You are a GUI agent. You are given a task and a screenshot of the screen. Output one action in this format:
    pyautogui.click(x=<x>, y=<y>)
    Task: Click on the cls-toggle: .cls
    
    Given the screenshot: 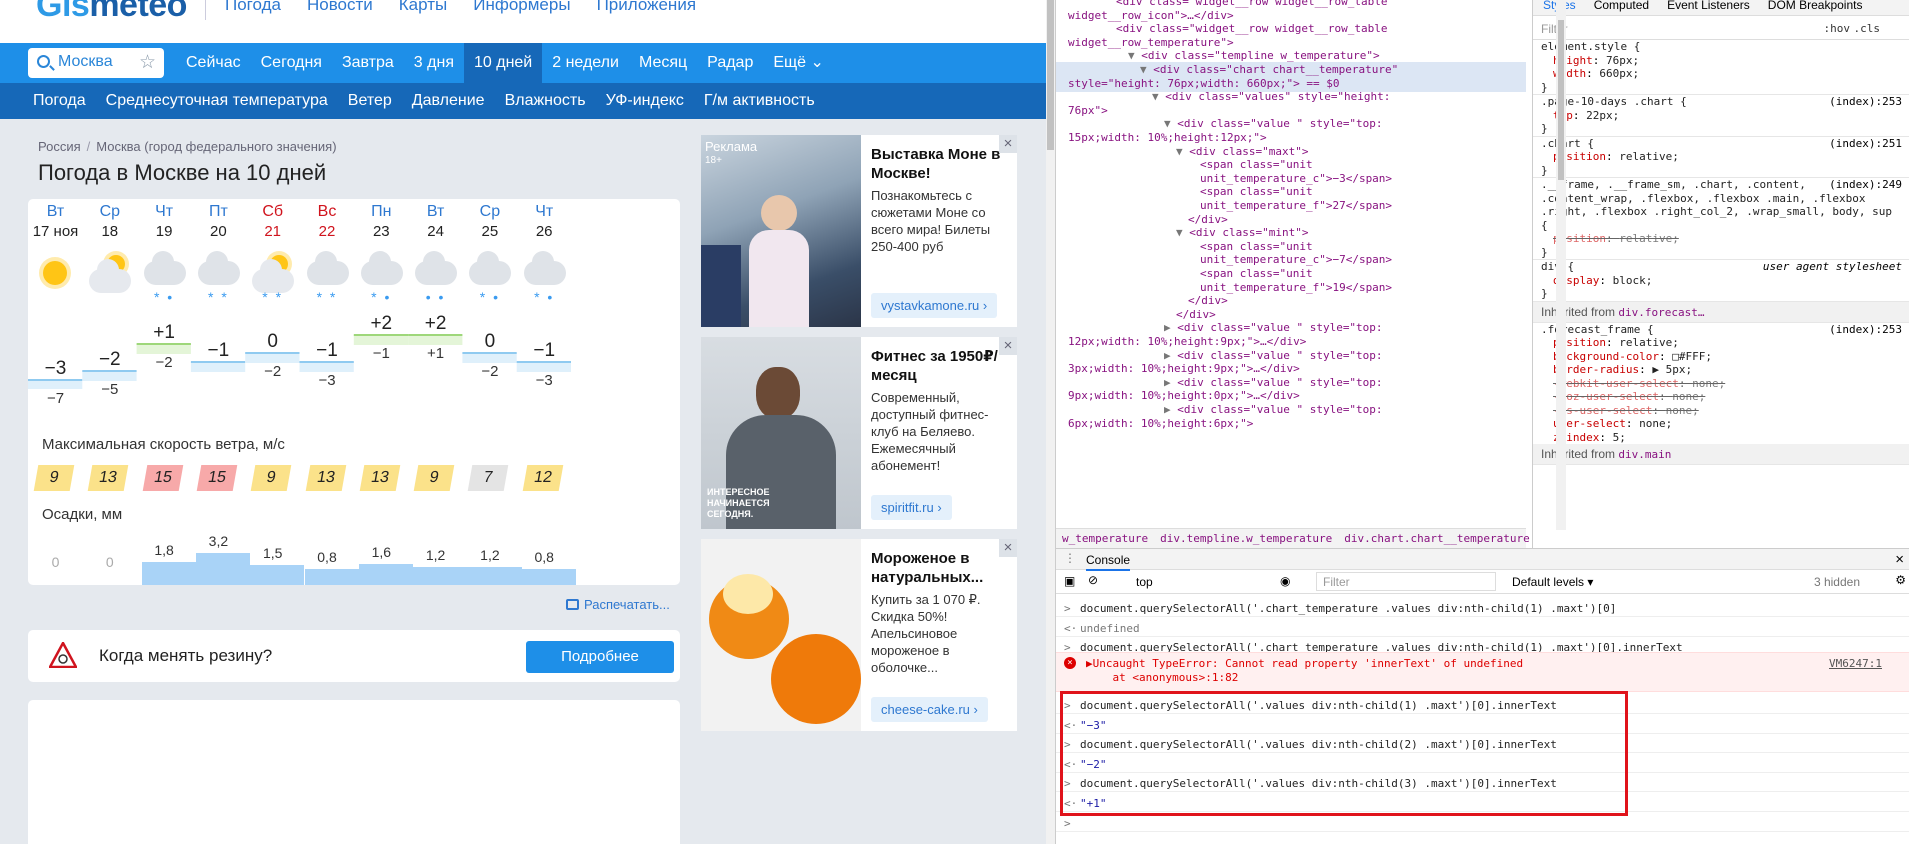 What is the action you would take?
    pyautogui.click(x=1867, y=28)
    